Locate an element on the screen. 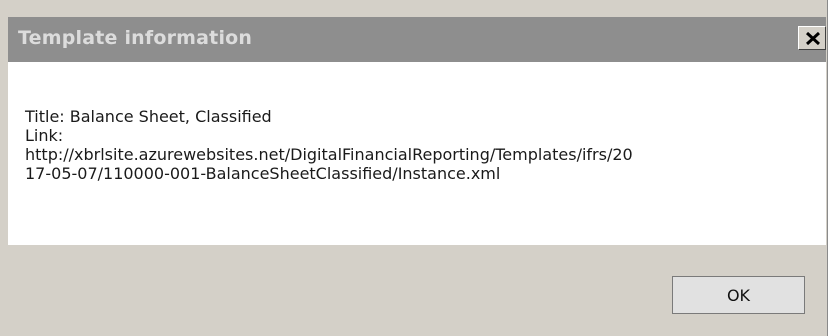 The height and width of the screenshot is (336, 828). ok-button: OK is located at coordinates (738, 295).